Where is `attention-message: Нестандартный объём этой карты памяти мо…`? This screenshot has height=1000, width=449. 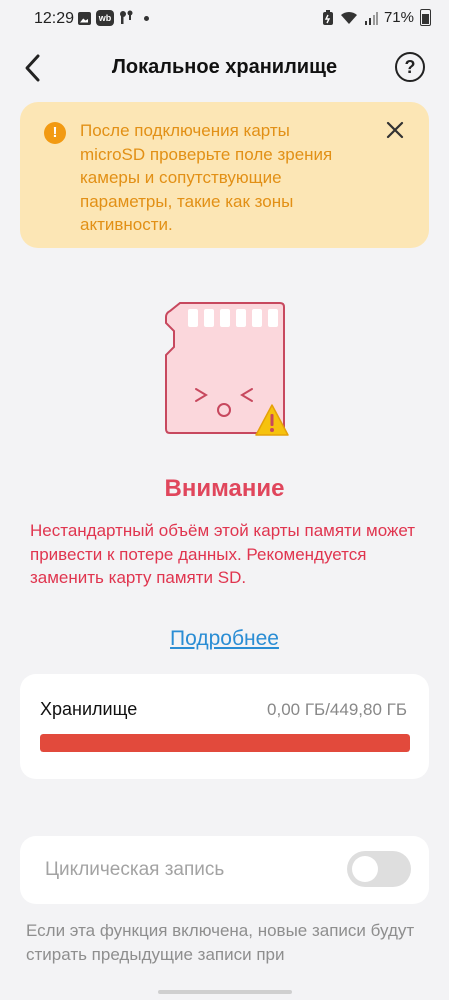 attention-message: Нестандартный объём этой карты памяти мо… is located at coordinates (223, 554).